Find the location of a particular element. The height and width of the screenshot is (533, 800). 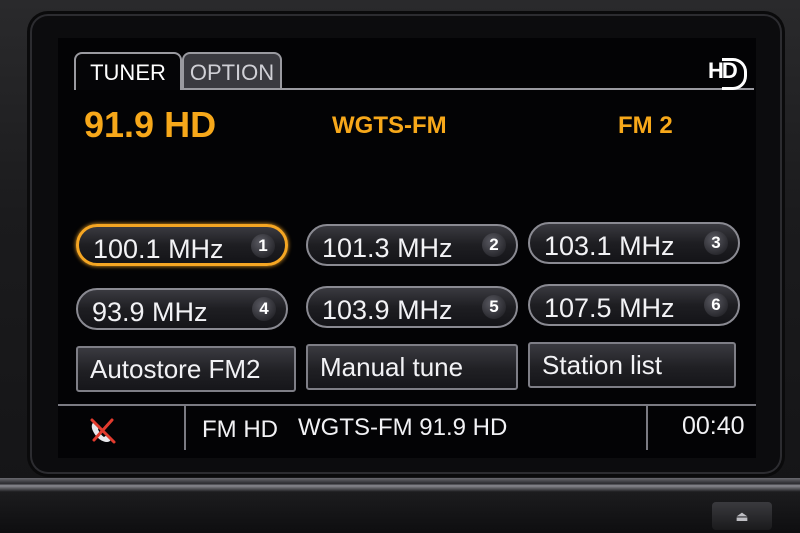

hd-radio-icon: HD is located at coordinates (727, 74).